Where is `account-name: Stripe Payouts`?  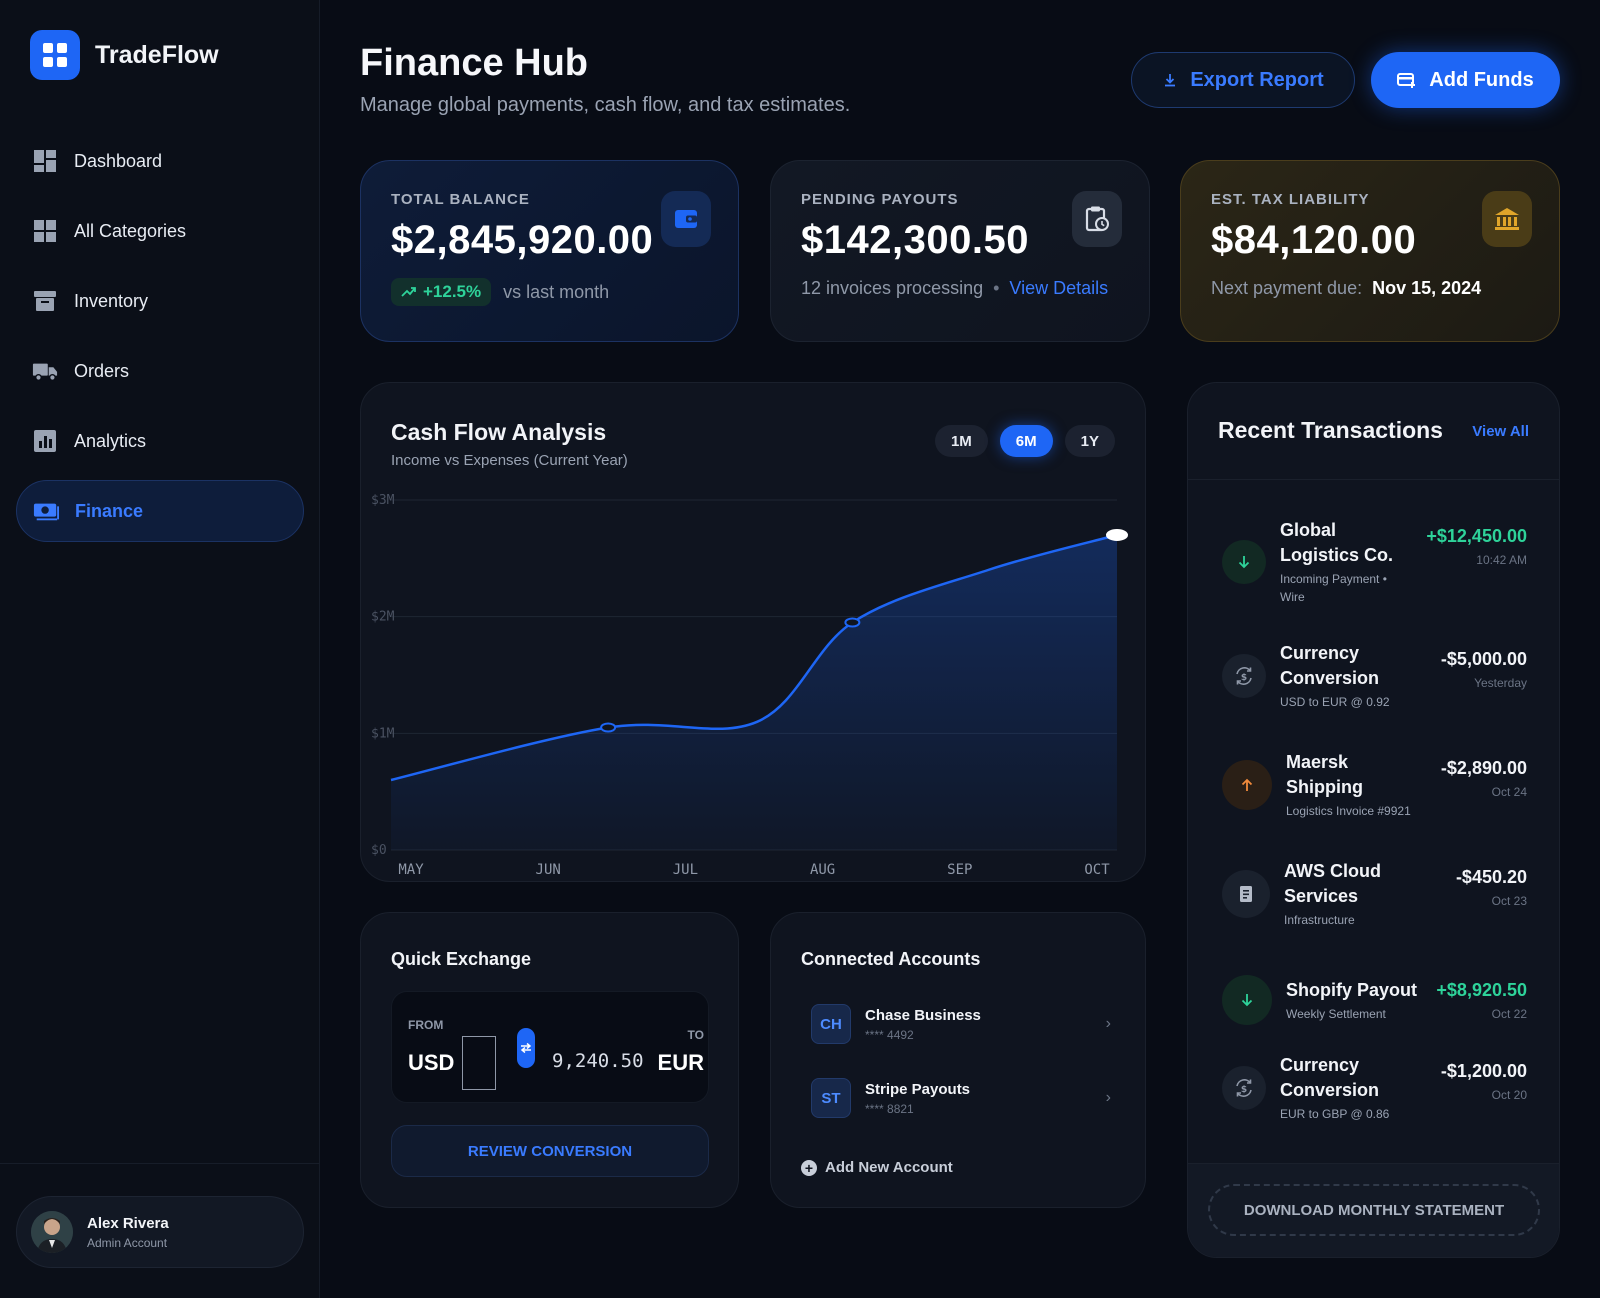
account-name: Stripe Payouts is located at coordinates (918, 1089).